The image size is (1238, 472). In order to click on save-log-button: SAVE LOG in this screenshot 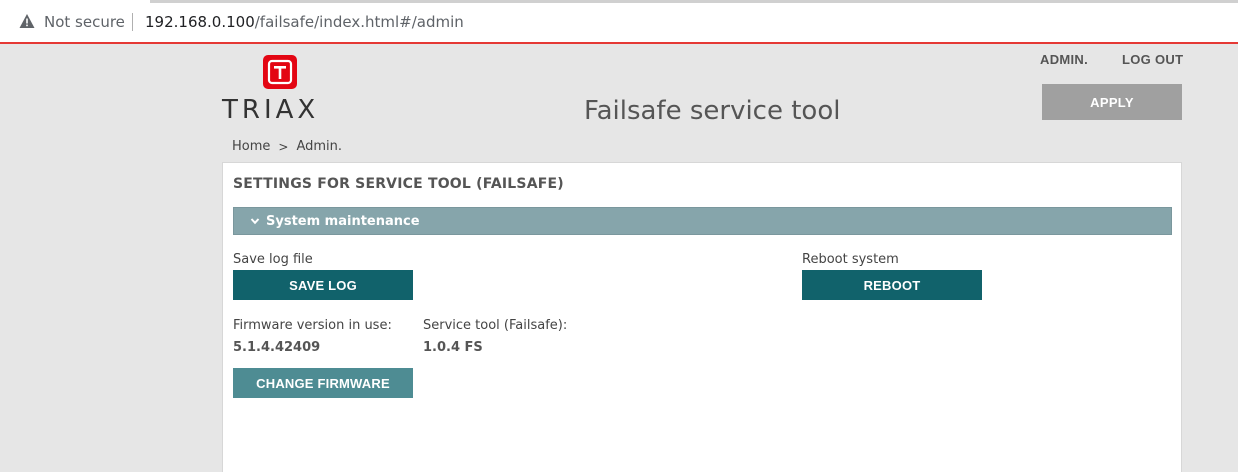, I will do `click(323, 285)`.